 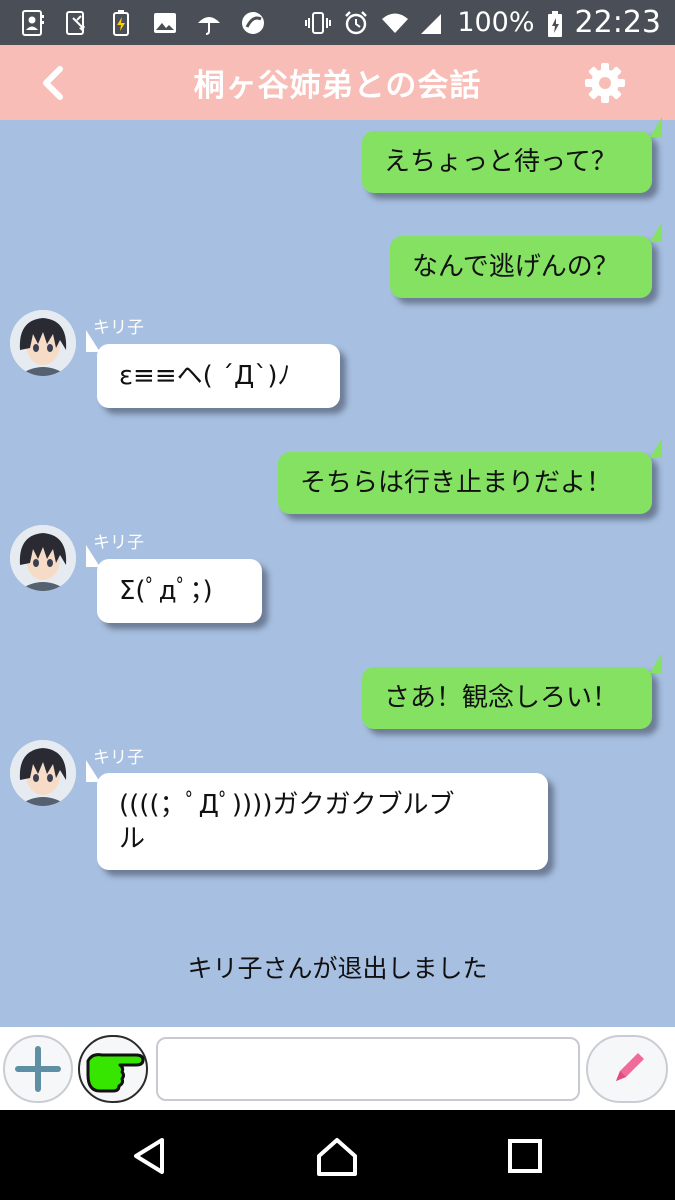 What do you see at coordinates (337, 968) in the screenshot?
I see `system-message: キリ子さんが退出しました` at bounding box center [337, 968].